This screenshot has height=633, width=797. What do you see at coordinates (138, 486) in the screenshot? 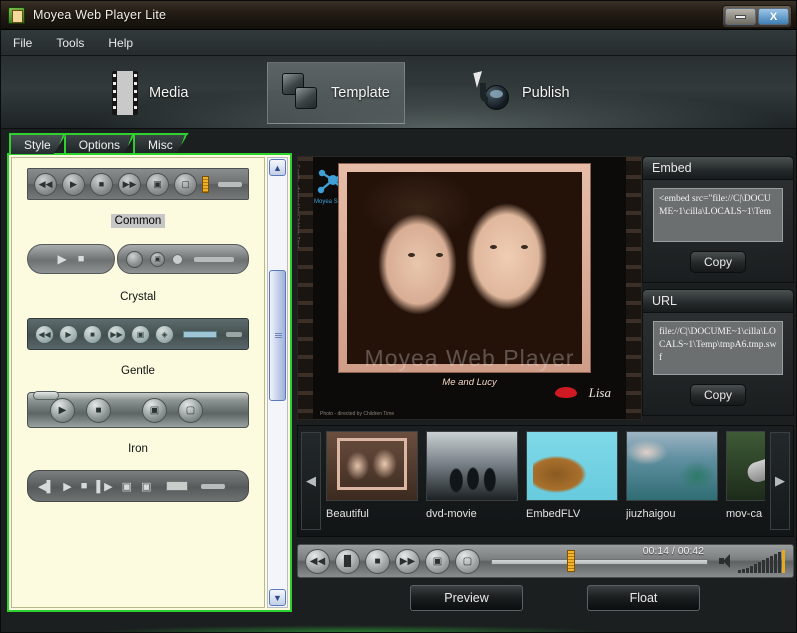
I see `style-preview-flat: ◀▌ ▶ ■ ▌▶ ▣ ▣` at bounding box center [138, 486].